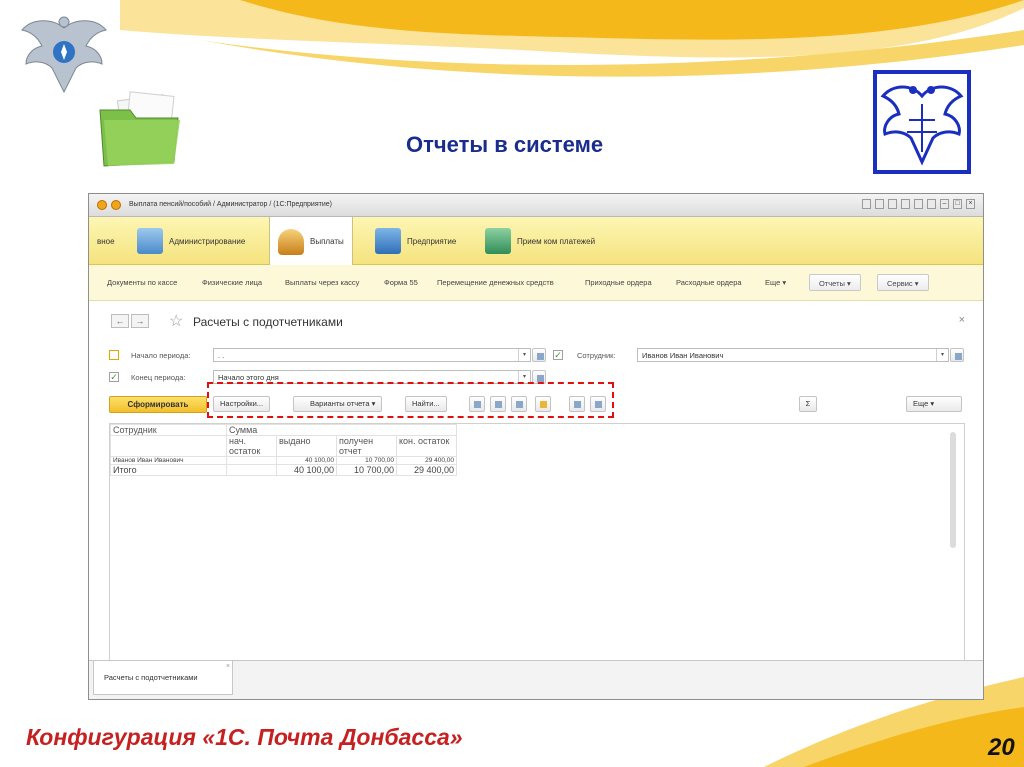  What do you see at coordinates (161, 355) in the screenshot?
I see `period-start-label: Начало периода:` at bounding box center [161, 355].